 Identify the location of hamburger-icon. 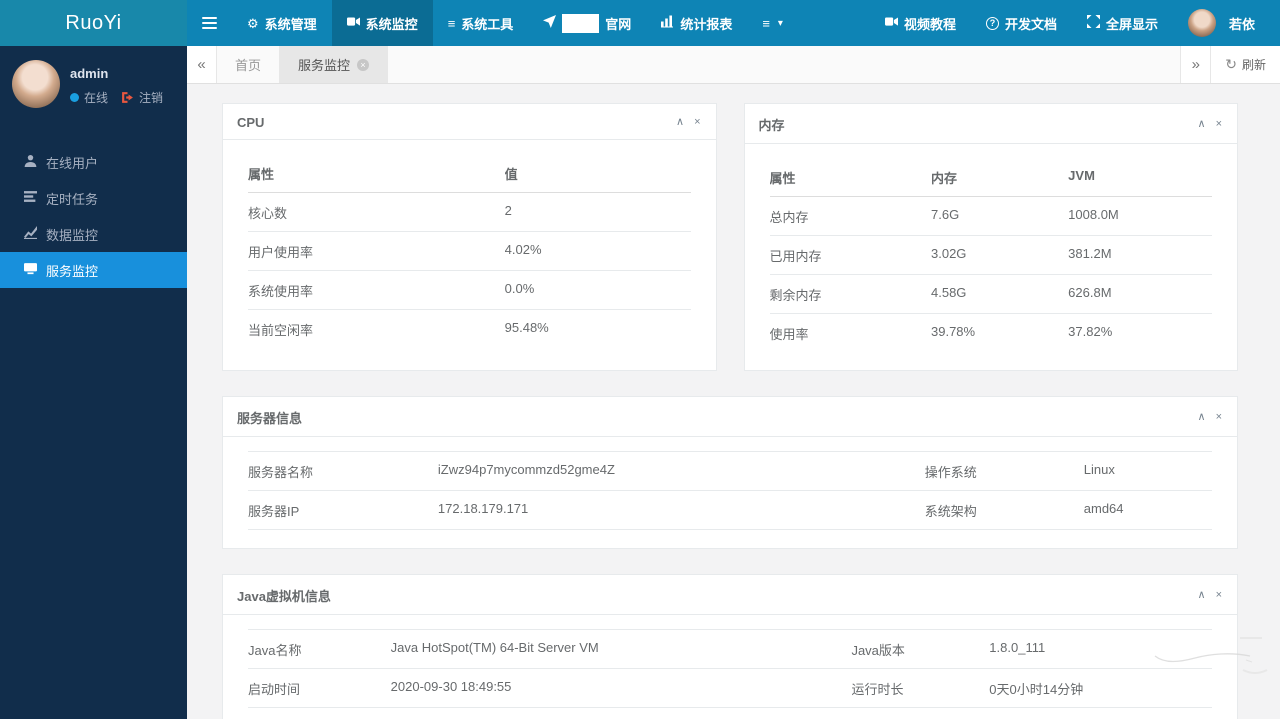
(209, 23).